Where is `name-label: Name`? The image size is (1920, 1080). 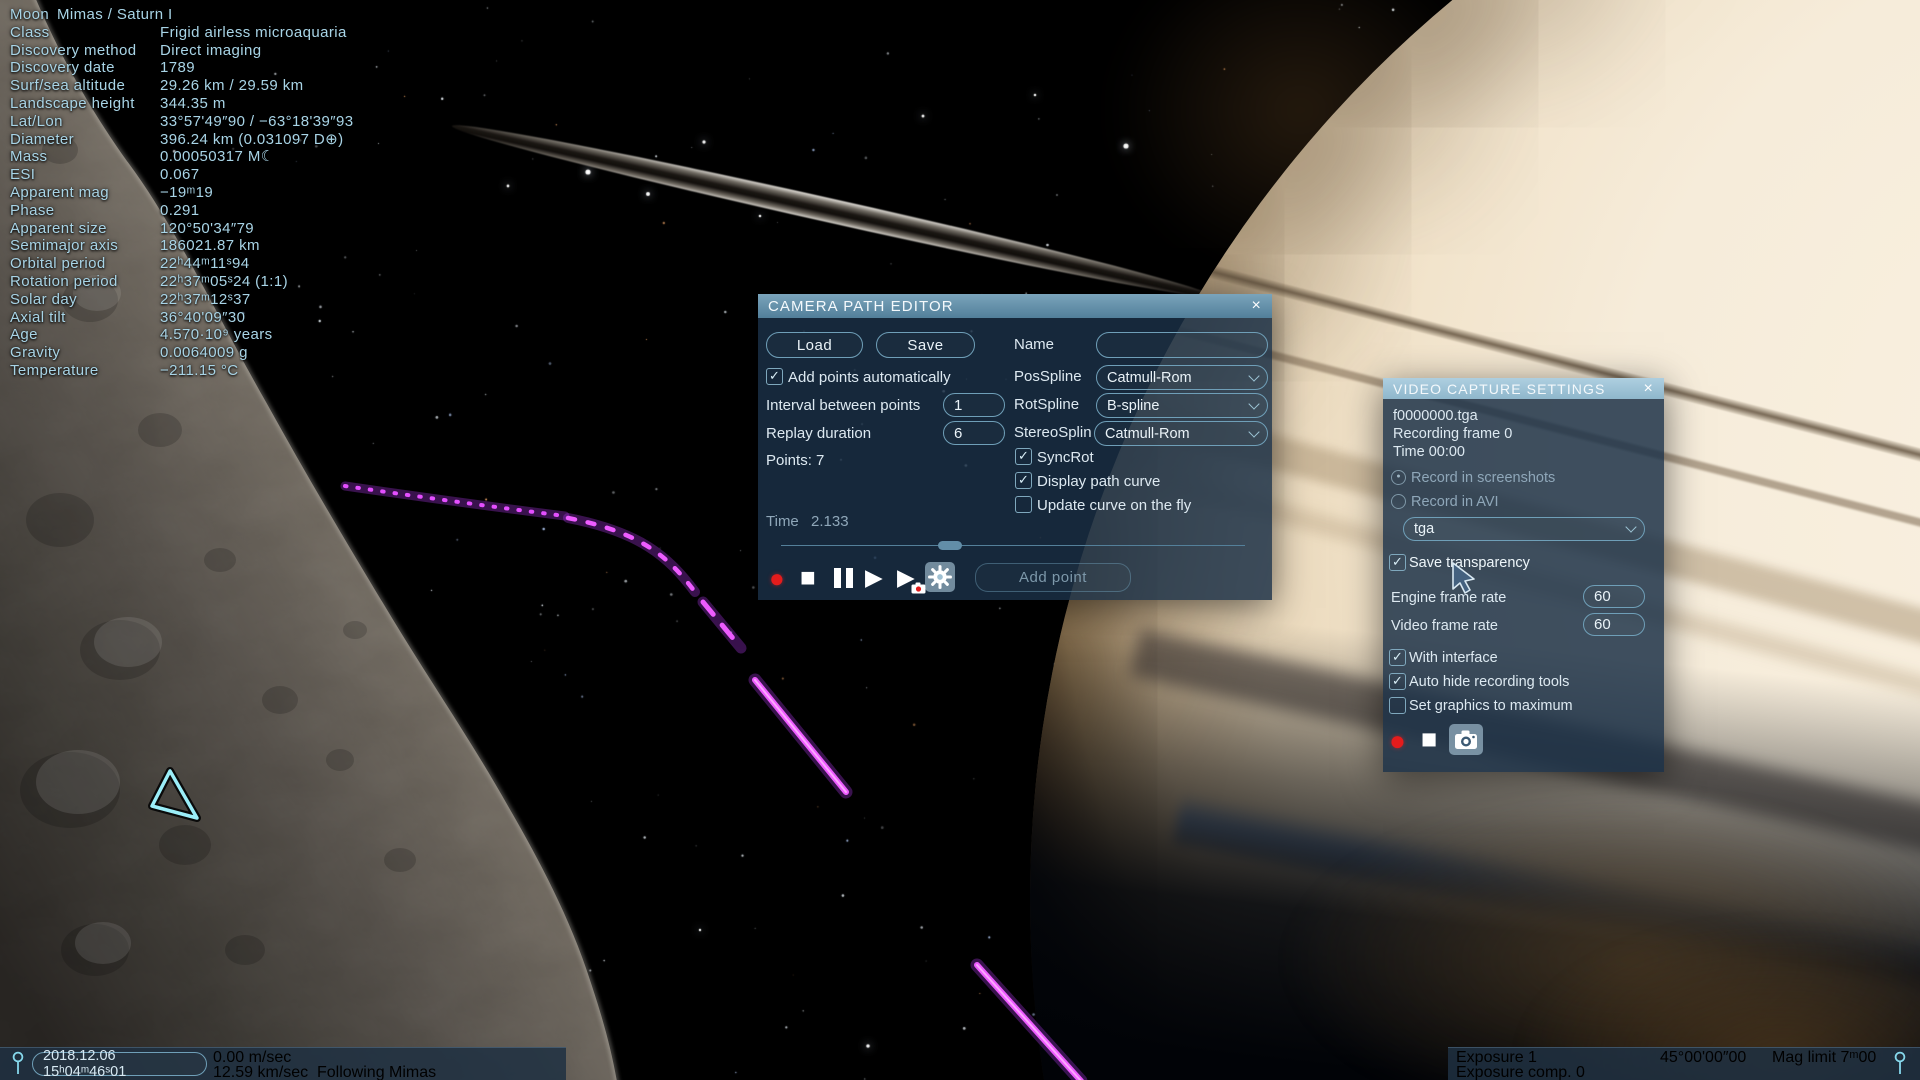 name-label: Name is located at coordinates (1034, 344).